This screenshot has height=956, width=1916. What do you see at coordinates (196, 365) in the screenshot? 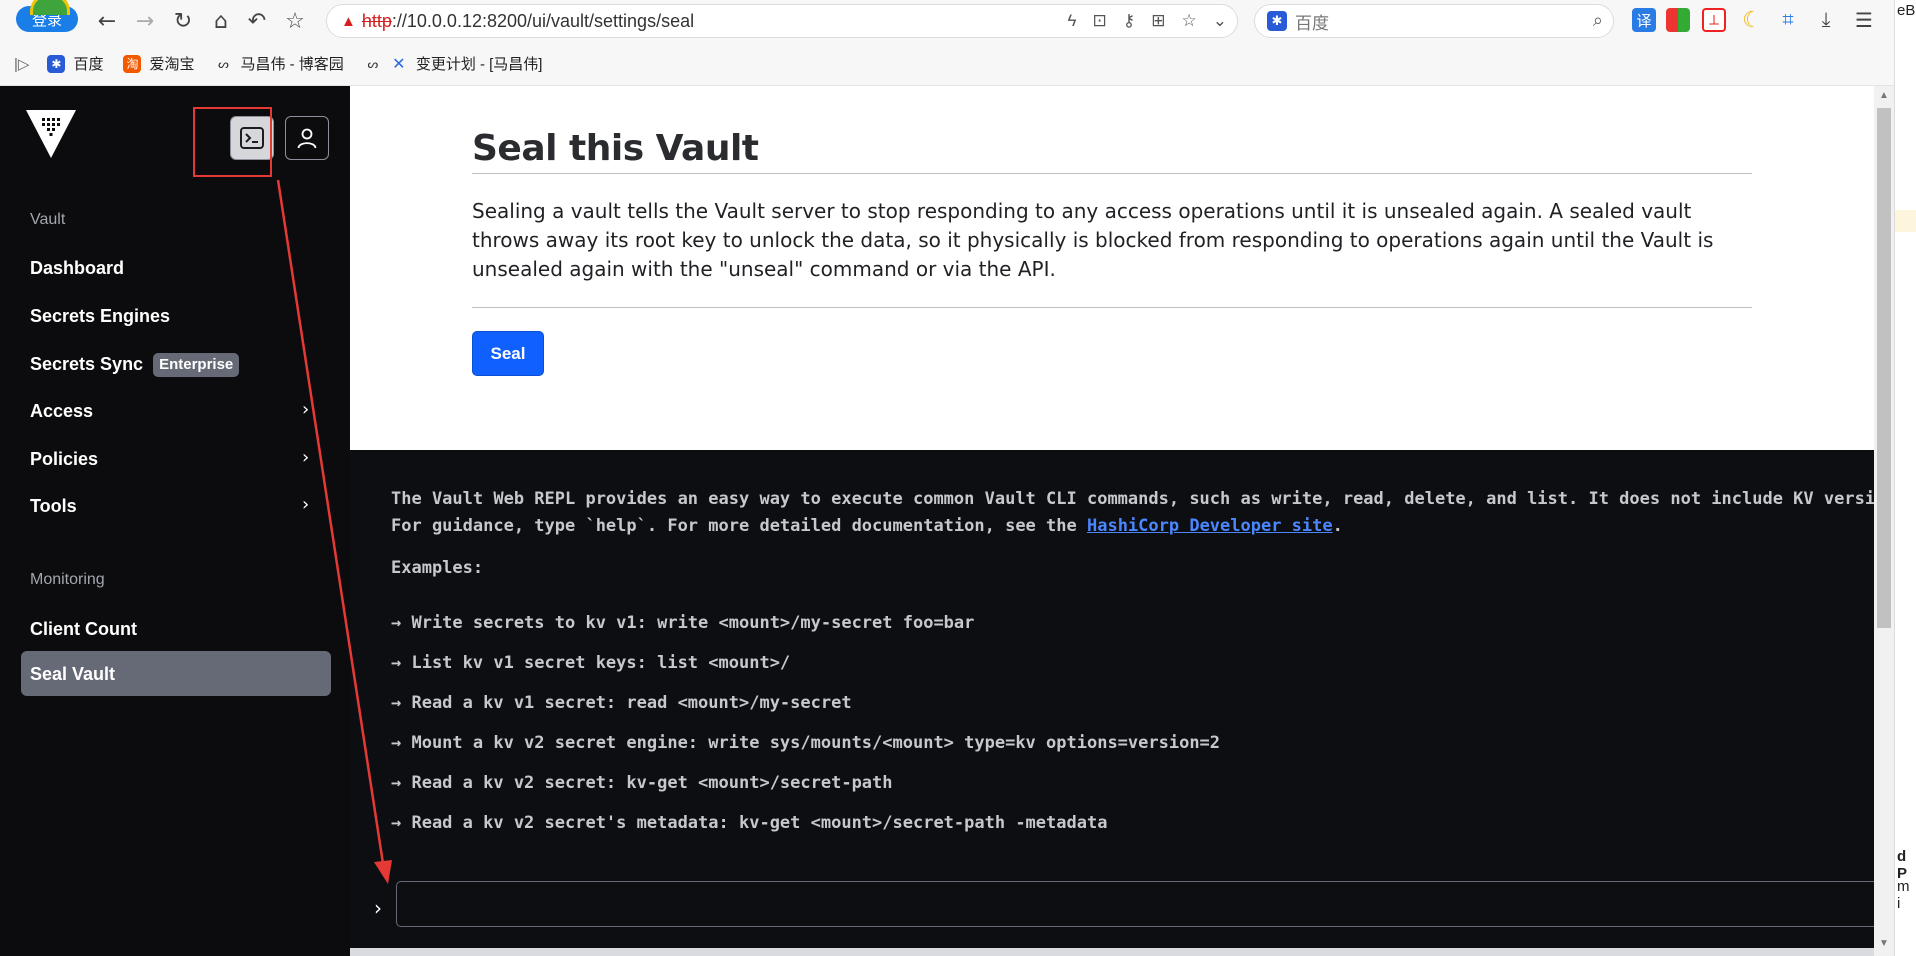
I see `enterprise-badge: Enterprise` at bounding box center [196, 365].